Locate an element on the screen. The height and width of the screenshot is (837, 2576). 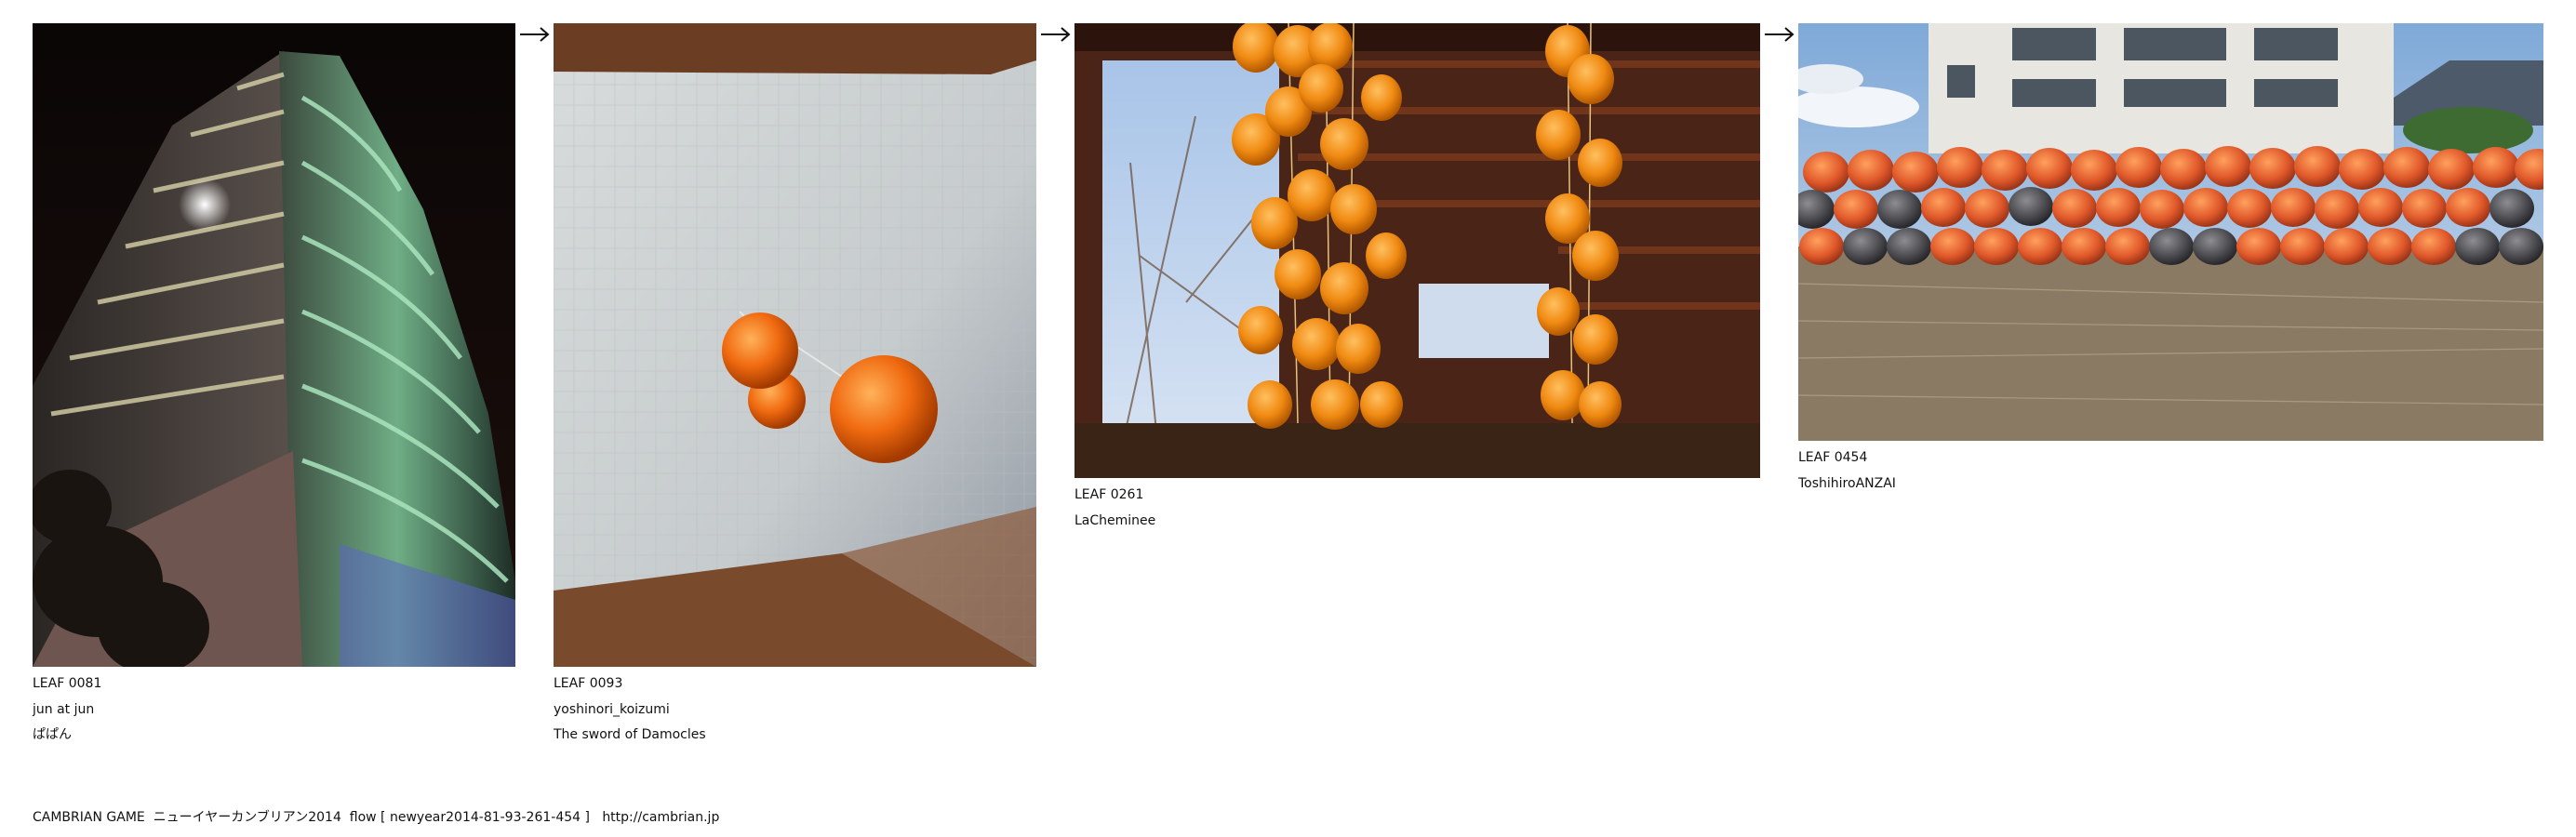
leaf-0261-code: LEAF 0261 is located at coordinates (1109, 494).